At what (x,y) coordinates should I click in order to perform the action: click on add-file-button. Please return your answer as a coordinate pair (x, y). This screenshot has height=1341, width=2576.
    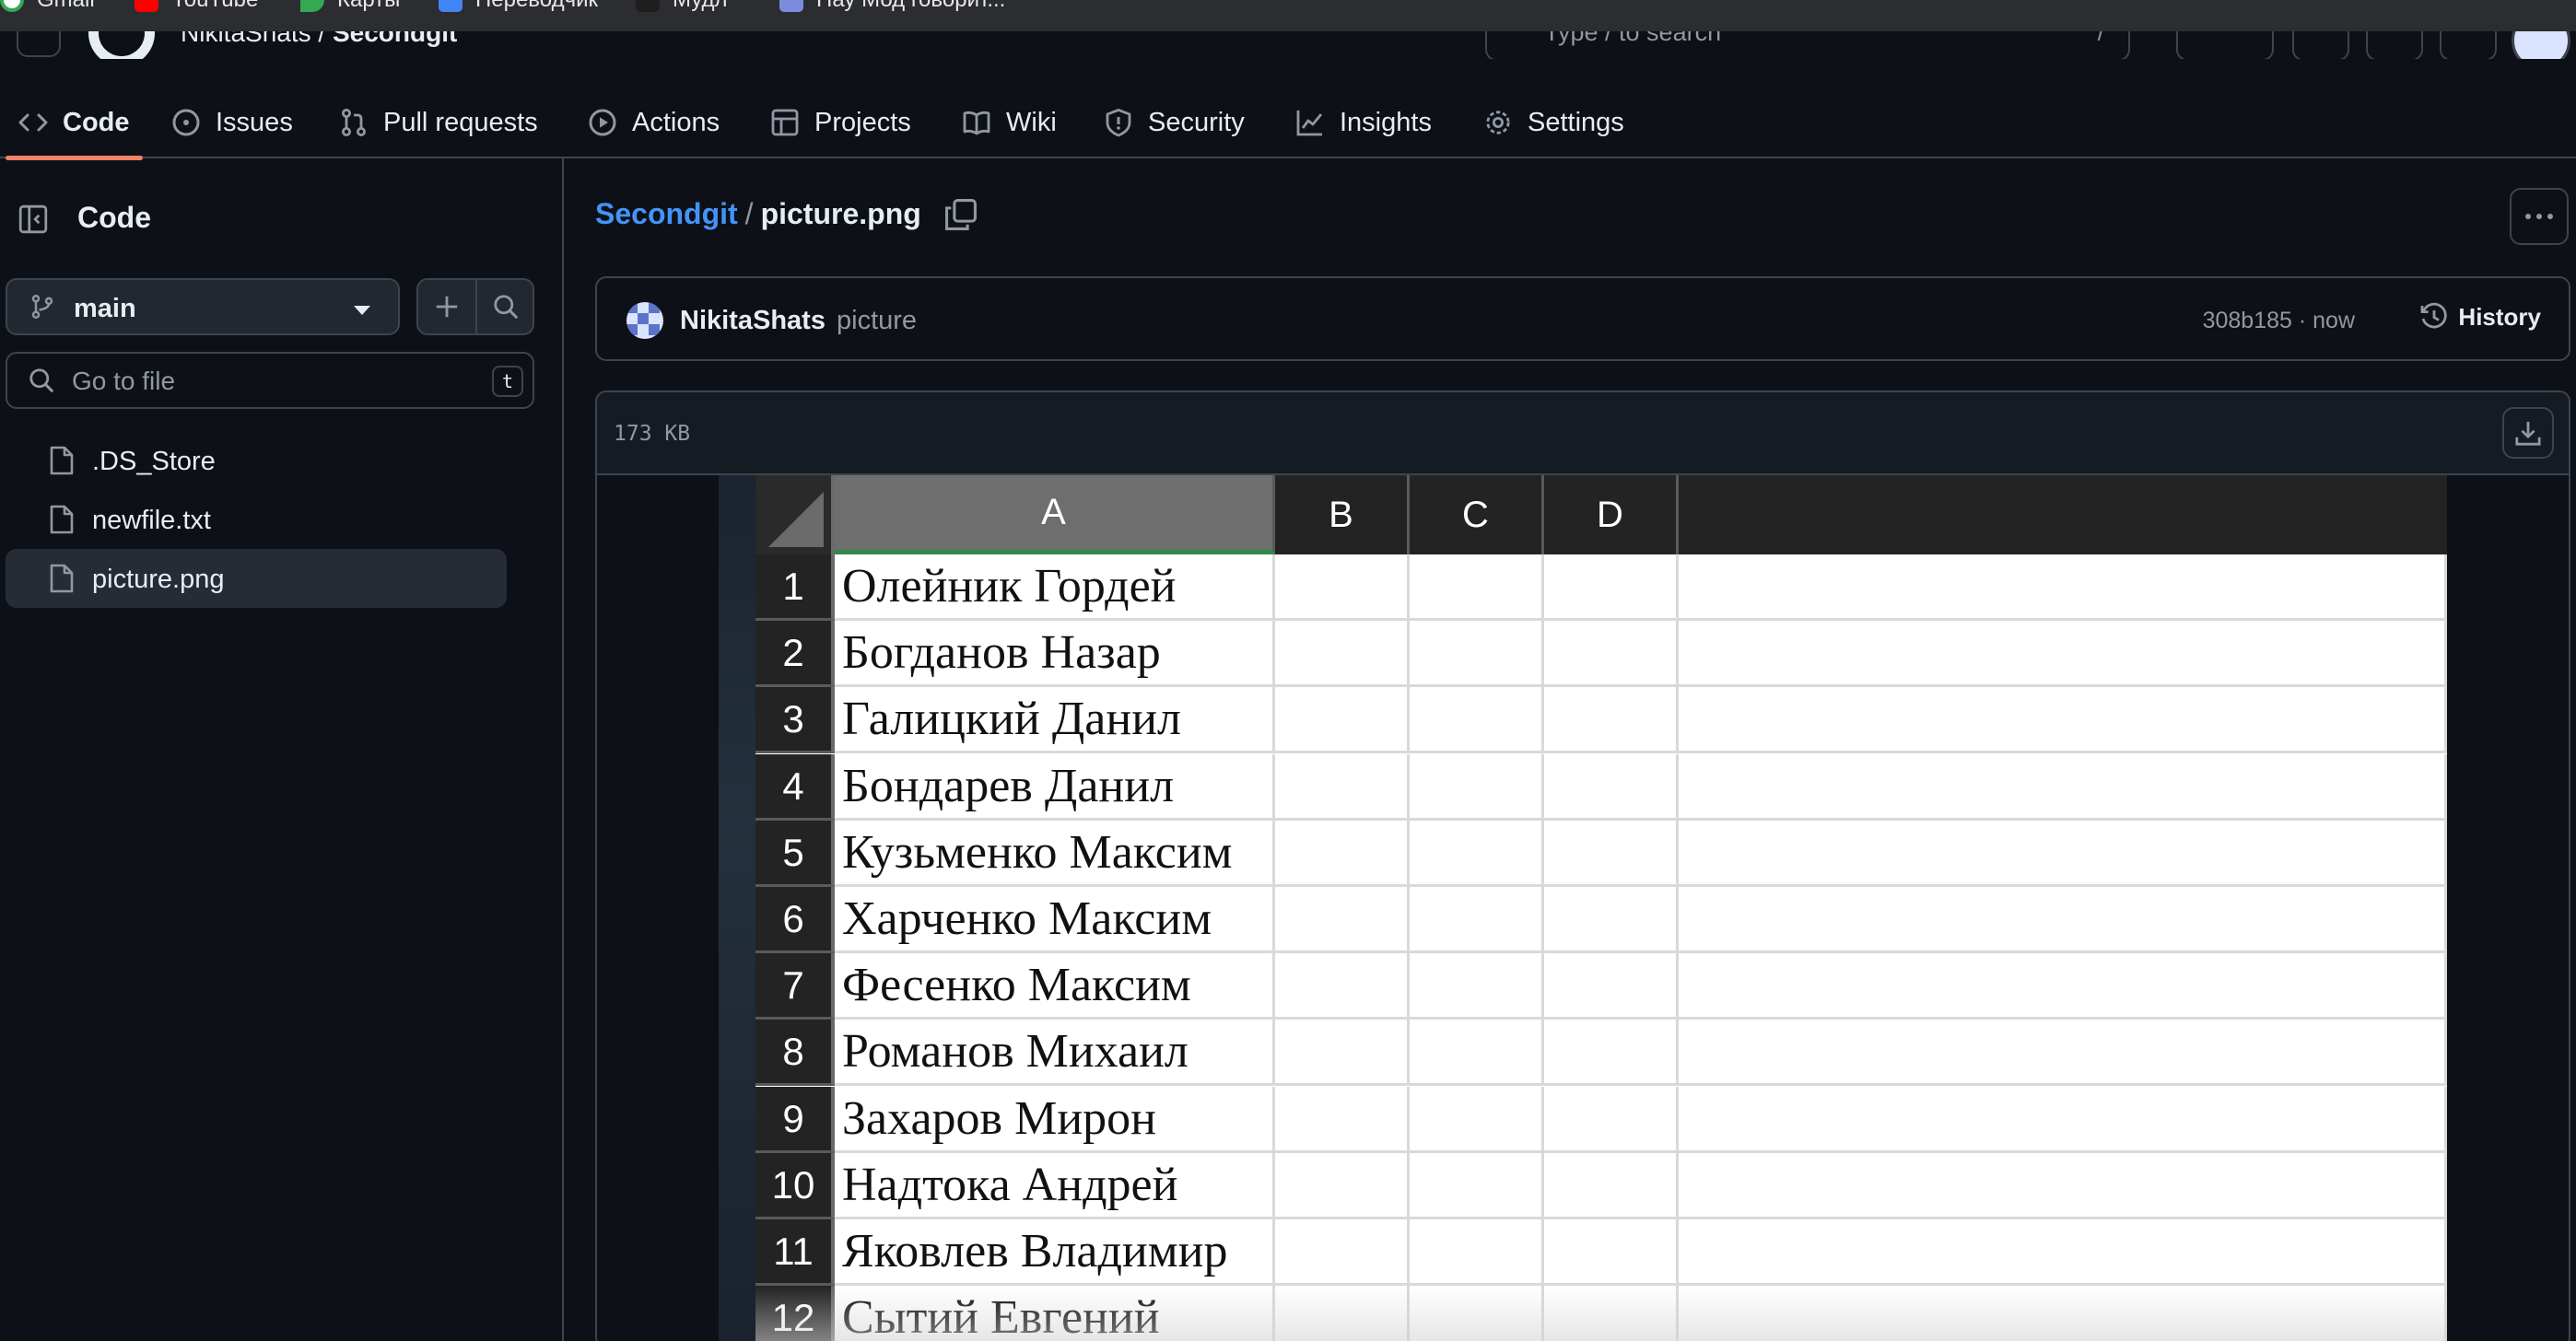
    Looking at the image, I should click on (446, 306).